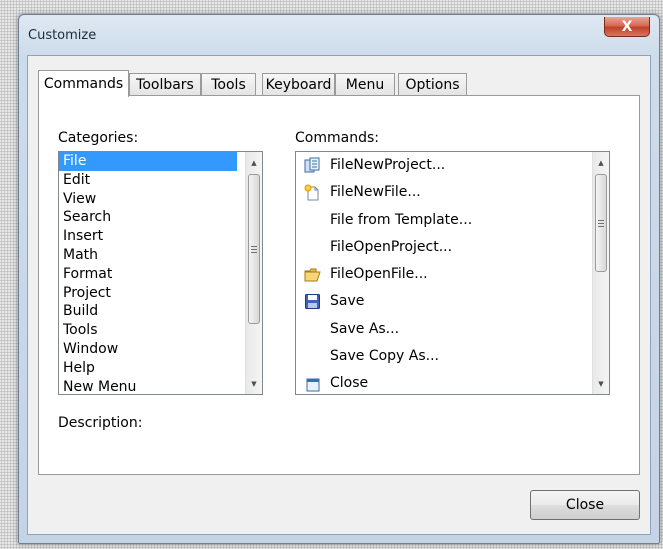  Describe the element at coordinates (100, 423) in the screenshot. I see `description-label: Description:` at that location.